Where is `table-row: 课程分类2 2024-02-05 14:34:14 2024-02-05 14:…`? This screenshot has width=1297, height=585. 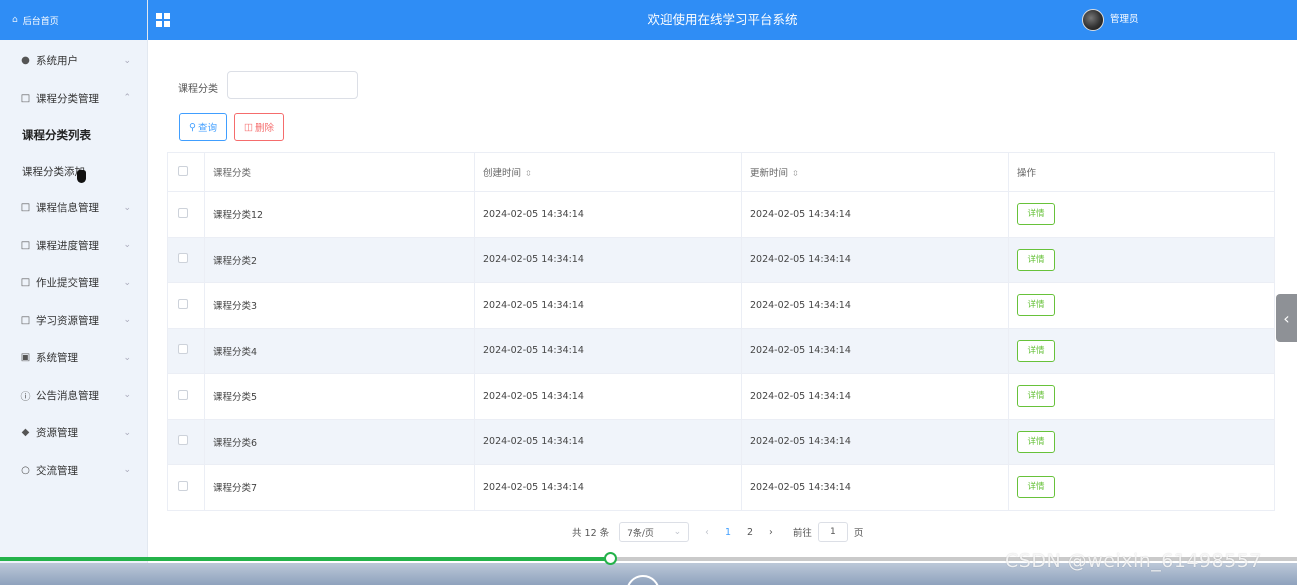
table-row: 课程分类2 2024-02-05 14:34:14 2024-02-05 14:… is located at coordinates (721, 260).